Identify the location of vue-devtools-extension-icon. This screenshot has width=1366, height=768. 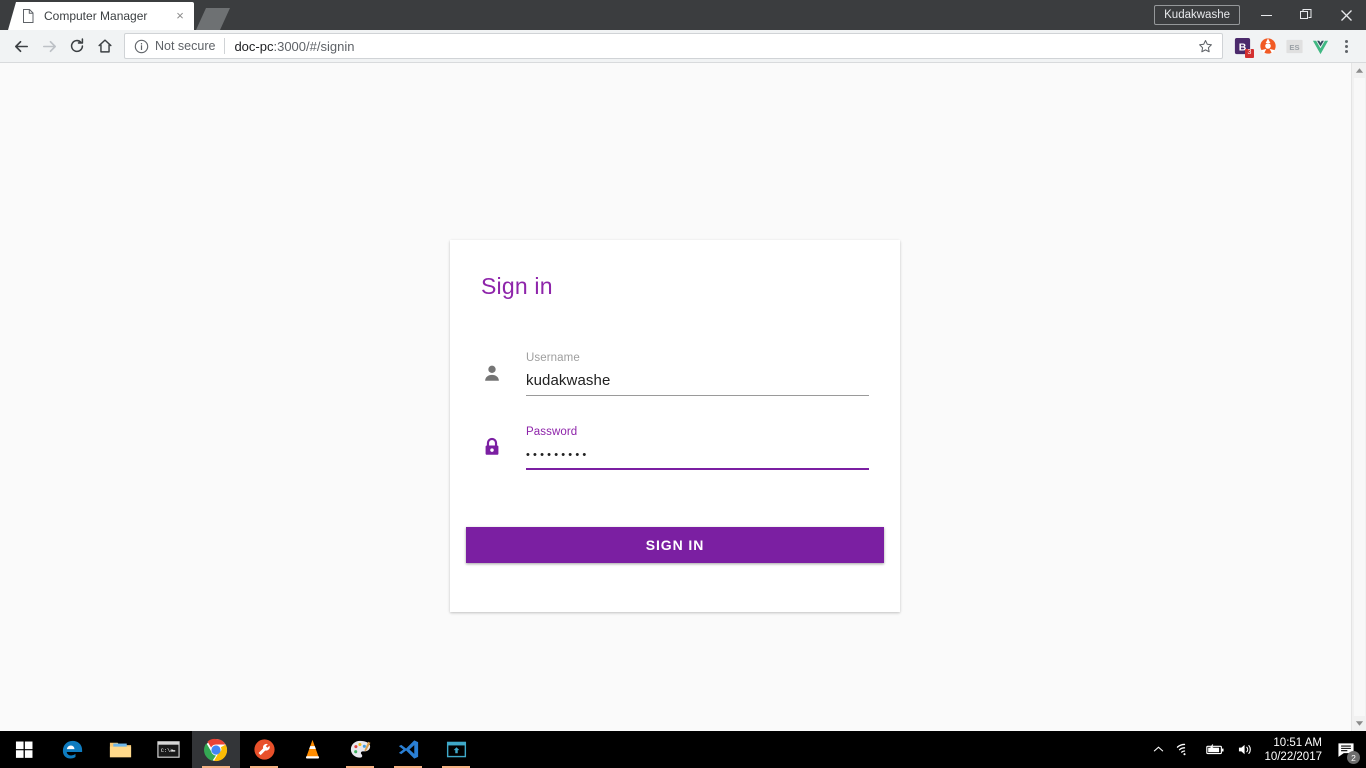
(1320, 46).